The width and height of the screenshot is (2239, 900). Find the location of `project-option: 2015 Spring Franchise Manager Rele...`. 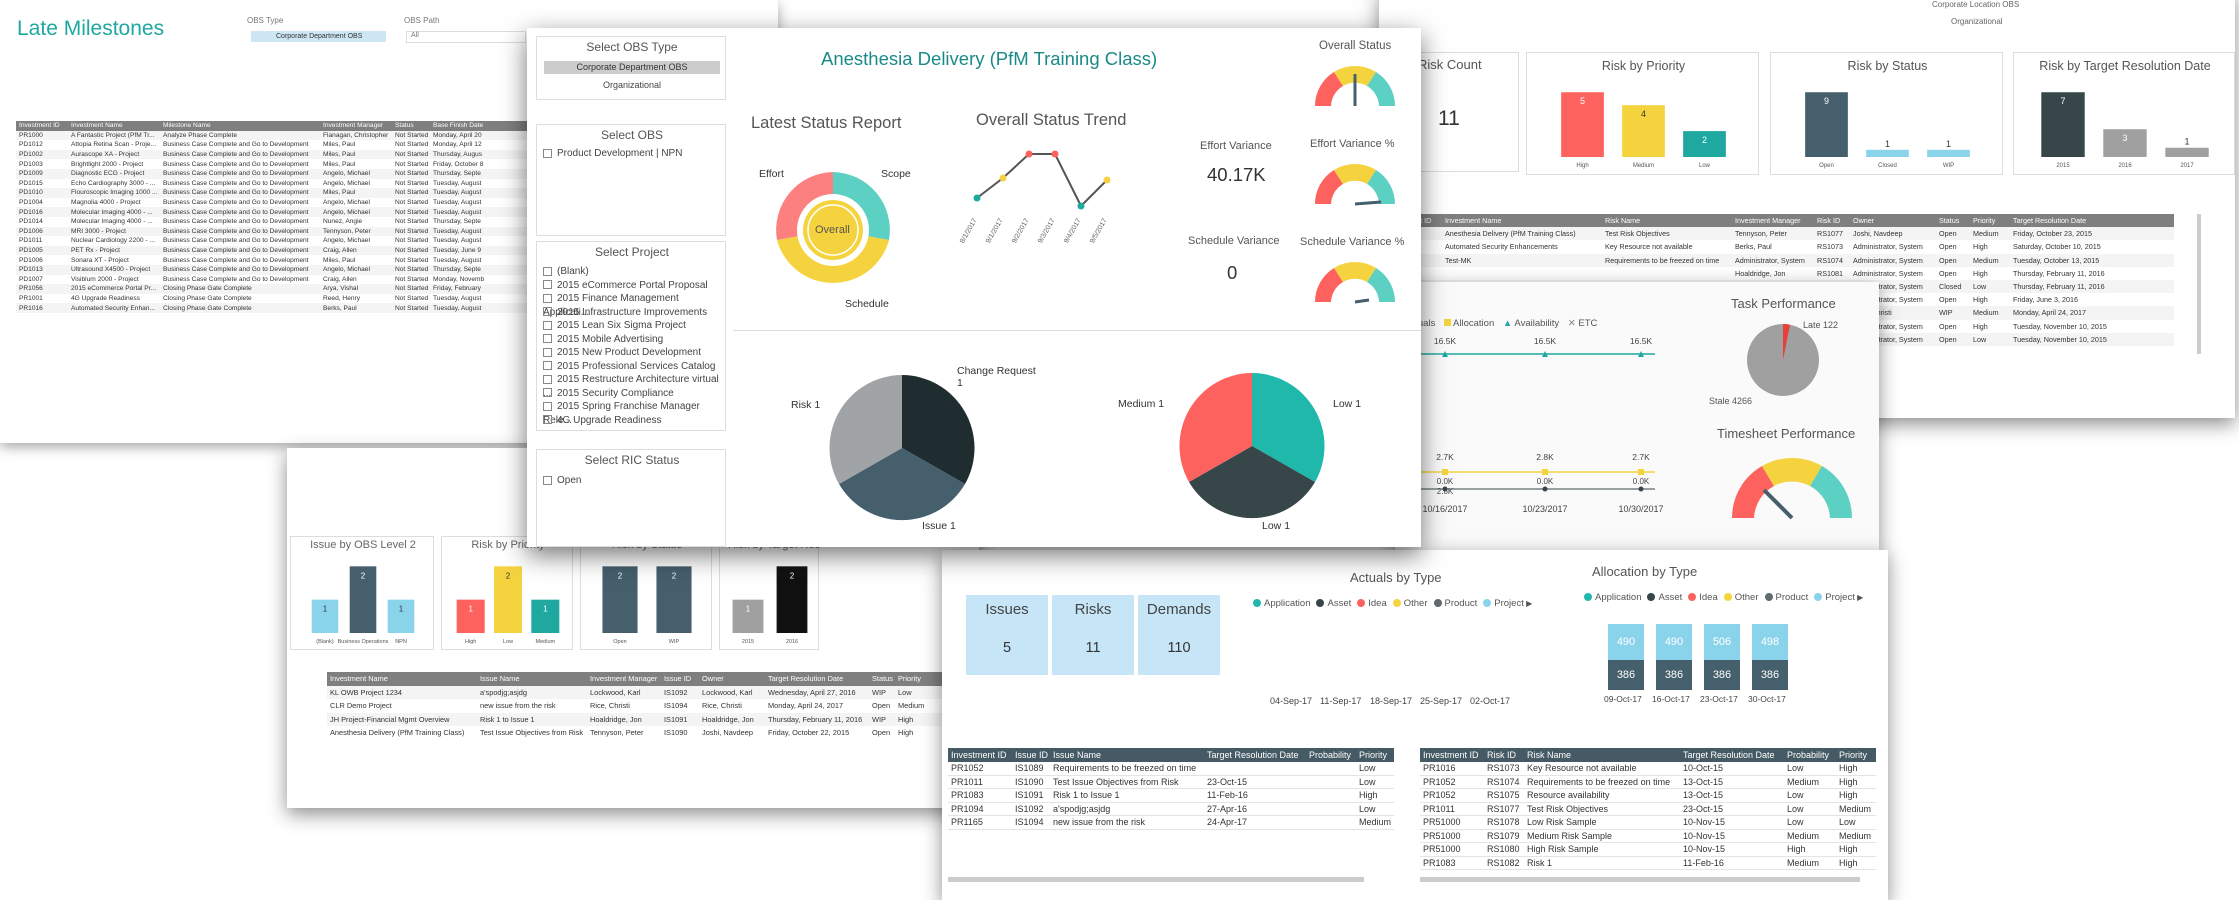

project-option: 2015 Spring Franchise Manager Rele... is located at coordinates (634, 413).